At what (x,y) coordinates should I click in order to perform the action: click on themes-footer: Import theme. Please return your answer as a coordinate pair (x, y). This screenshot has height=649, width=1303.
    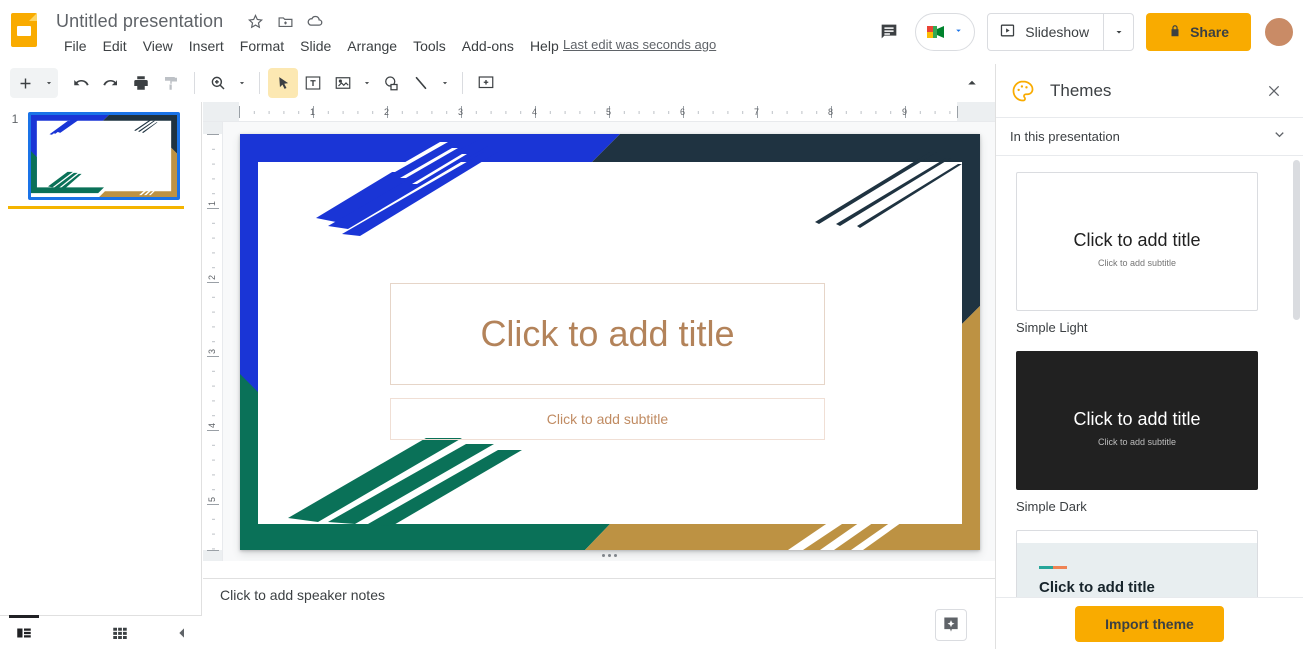
    Looking at the image, I should click on (1149, 623).